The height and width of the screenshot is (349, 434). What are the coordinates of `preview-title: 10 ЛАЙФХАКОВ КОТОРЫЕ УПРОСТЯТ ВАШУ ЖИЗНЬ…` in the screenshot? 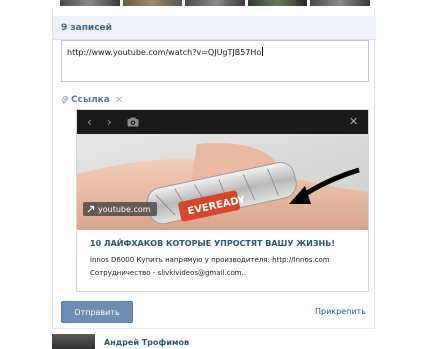 It's located at (212, 243).